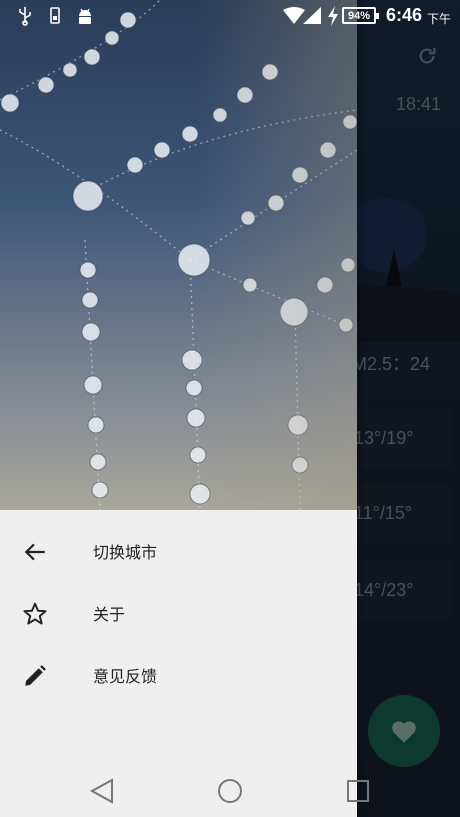  I want to click on status-clock: 6:46, so click(404, 15).